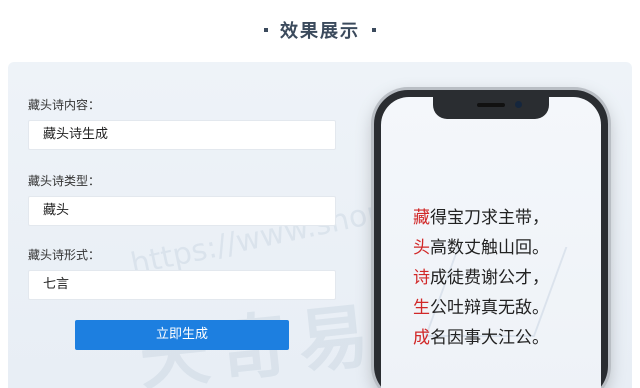 The image size is (640, 388). Describe the element at coordinates (64, 255) in the screenshot. I see `form-label: 藏头诗形式：` at that location.